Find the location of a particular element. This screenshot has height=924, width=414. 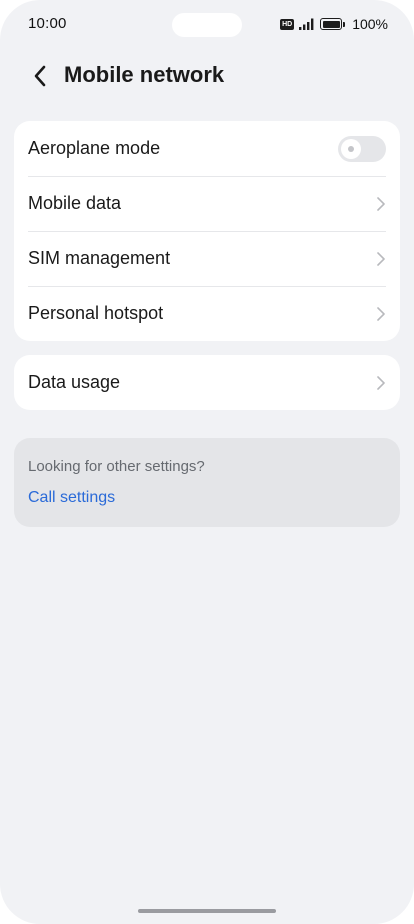

personal-hotspot-label: Personal hotspot is located at coordinates (96, 313).